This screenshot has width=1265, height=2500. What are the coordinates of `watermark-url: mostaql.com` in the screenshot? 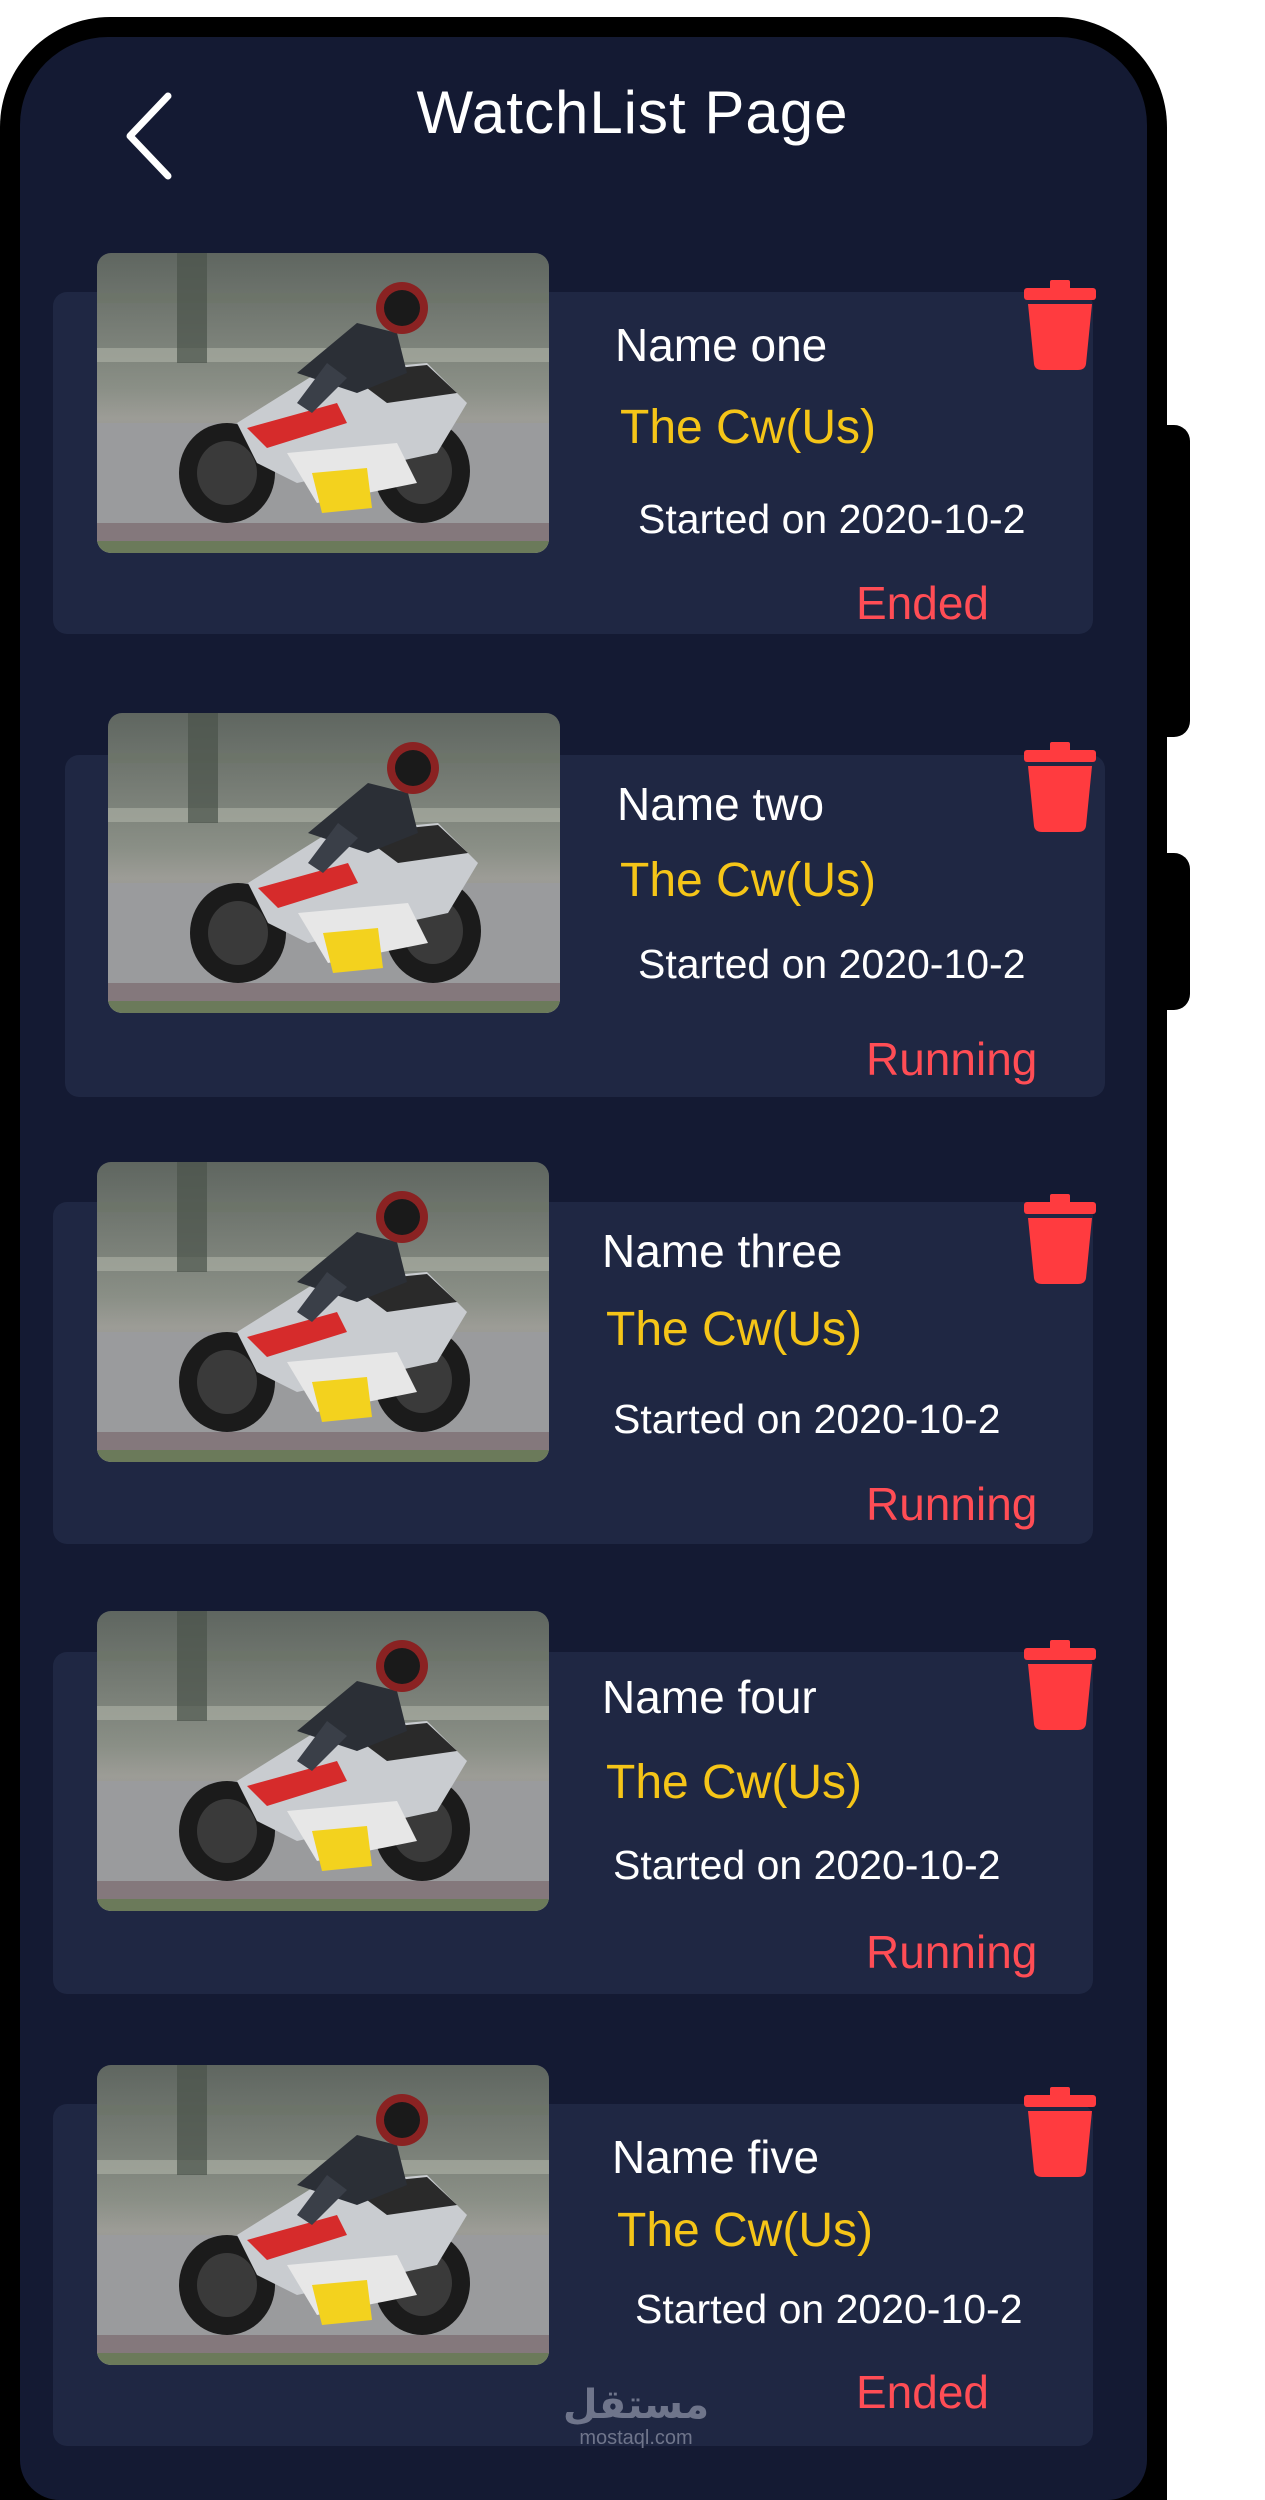 It's located at (636, 2438).